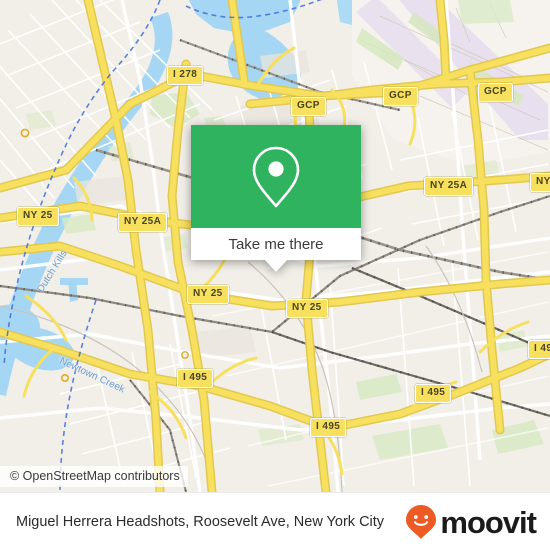  I want to click on popup-action-bar: Take me there, so click(276, 250).